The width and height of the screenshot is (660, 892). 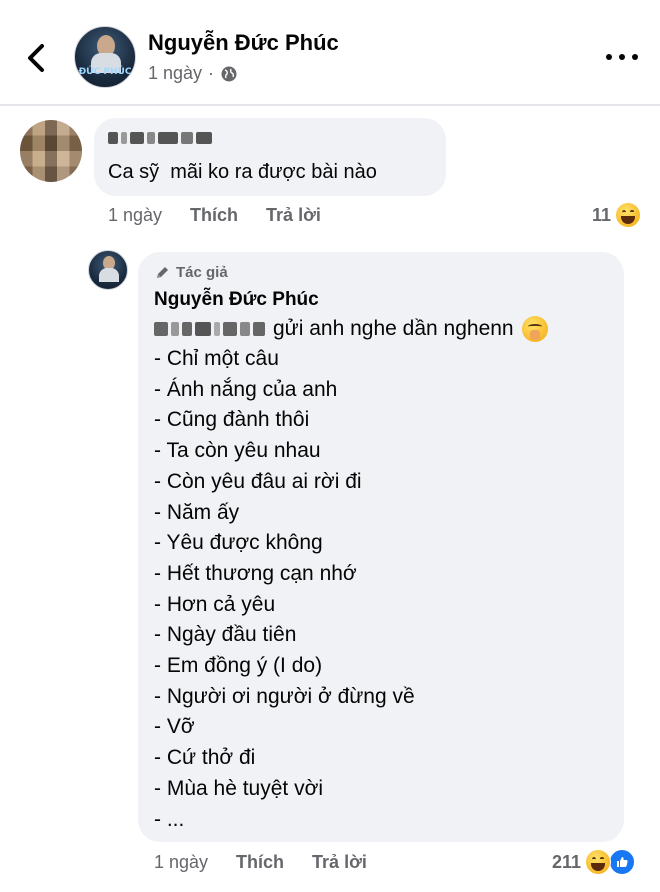 I want to click on reply-like-button: Thích, so click(x=260, y=862).